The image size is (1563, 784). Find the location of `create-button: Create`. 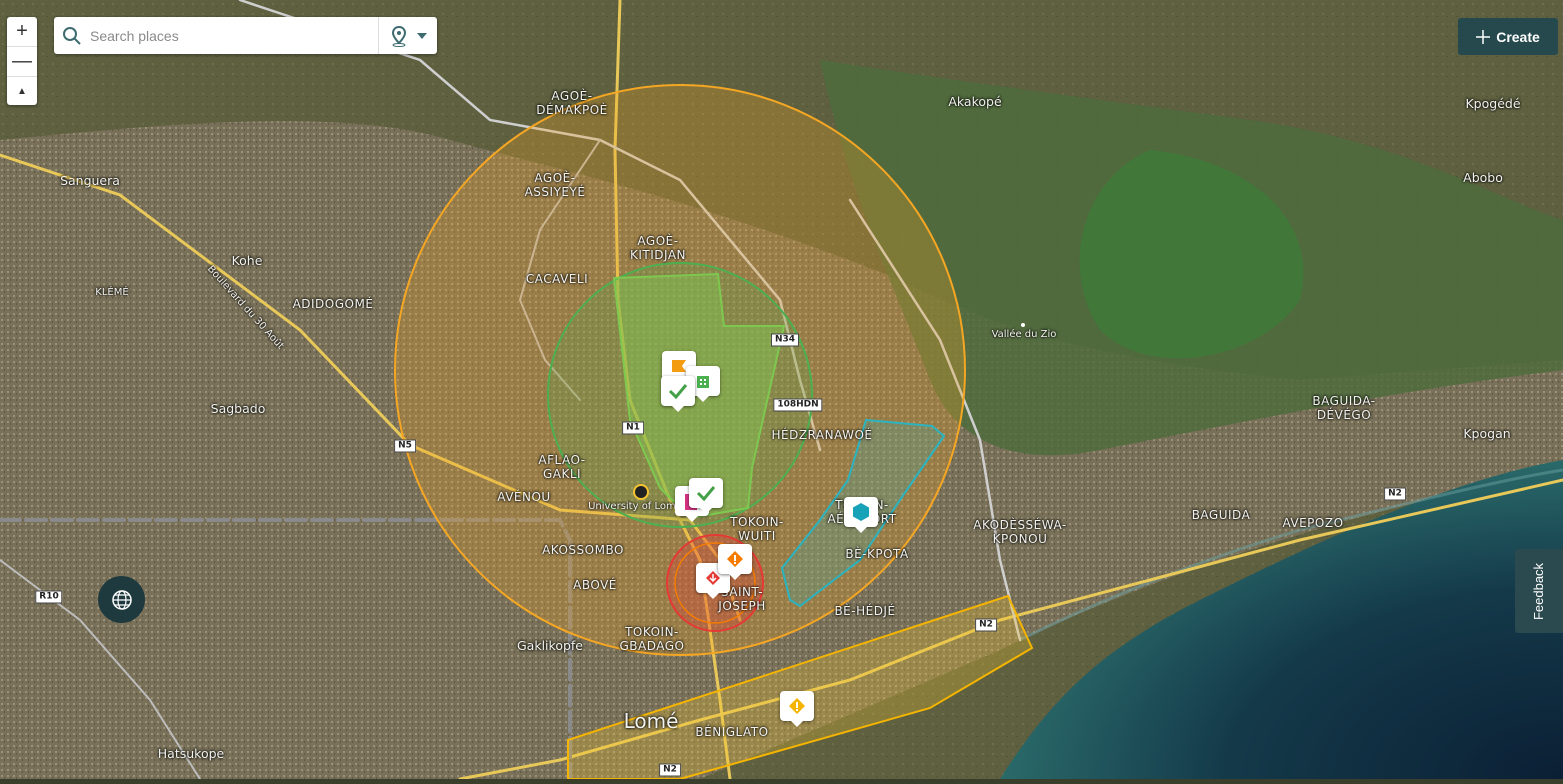

create-button: Create is located at coordinates (1508, 36).